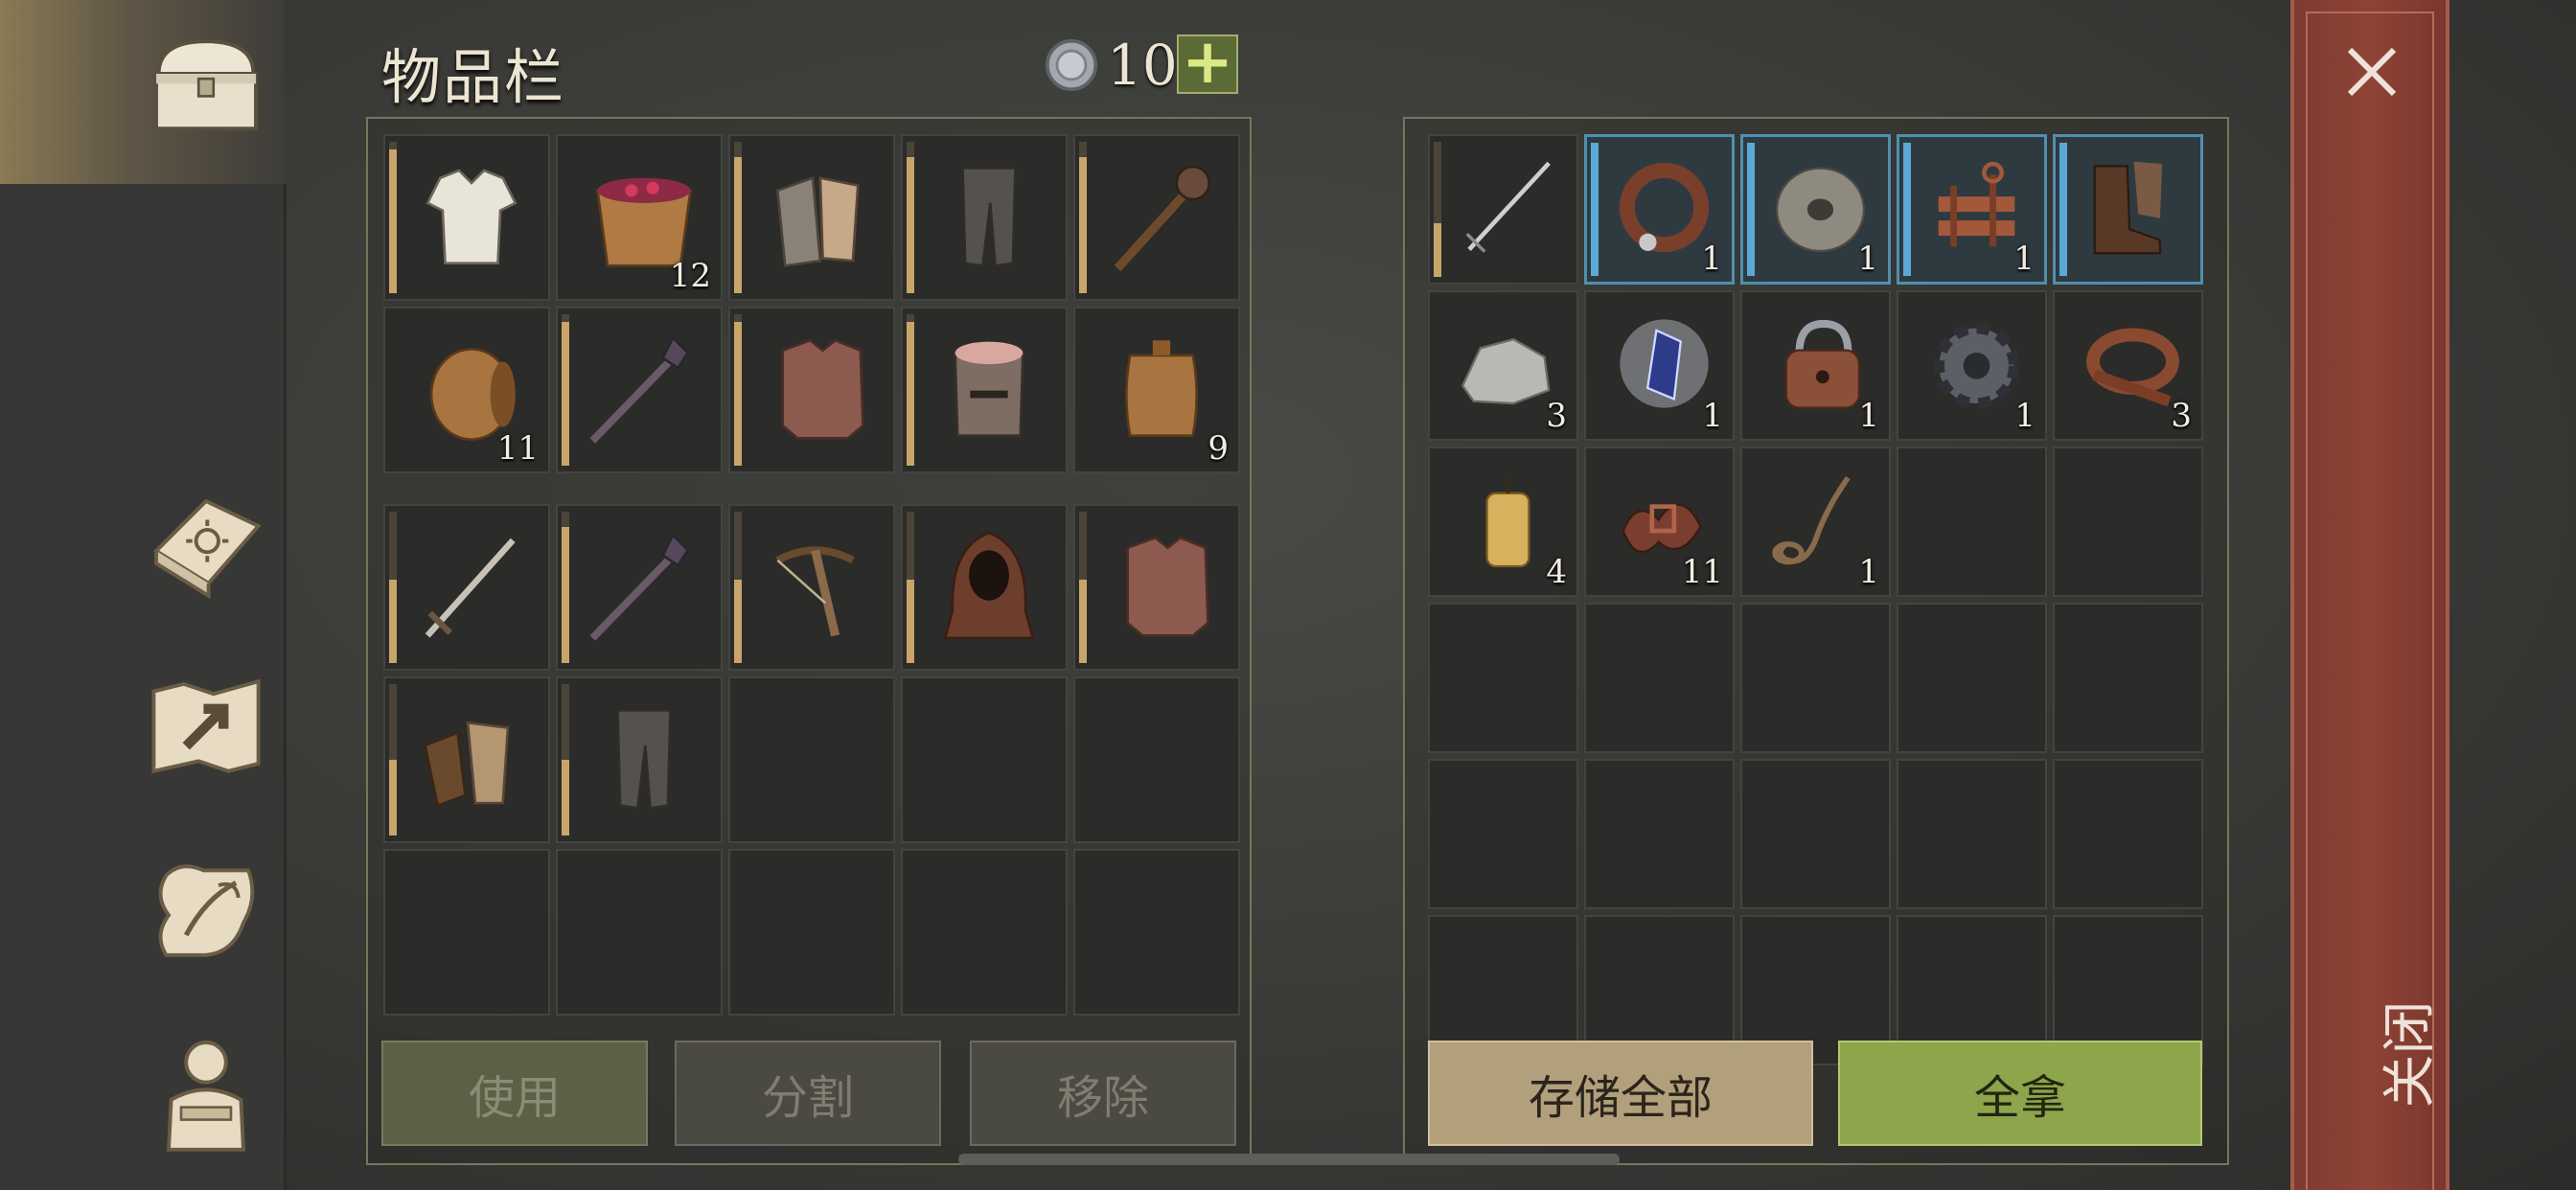 Image resolution: width=2576 pixels, height=1190 pixels. Describe the element at coordinates (2406, 1055) in the screenshot. I see `close-button-label: 关闭` at that location.